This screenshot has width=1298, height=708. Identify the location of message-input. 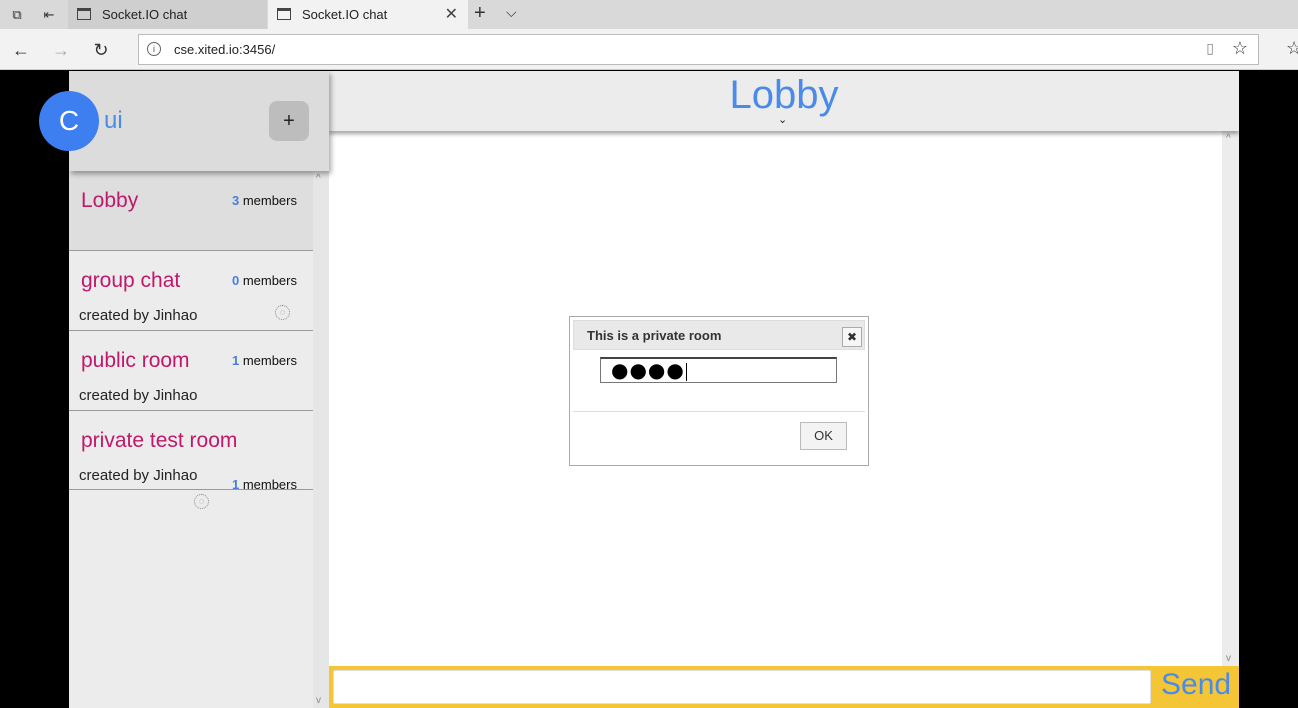
(742, 687).